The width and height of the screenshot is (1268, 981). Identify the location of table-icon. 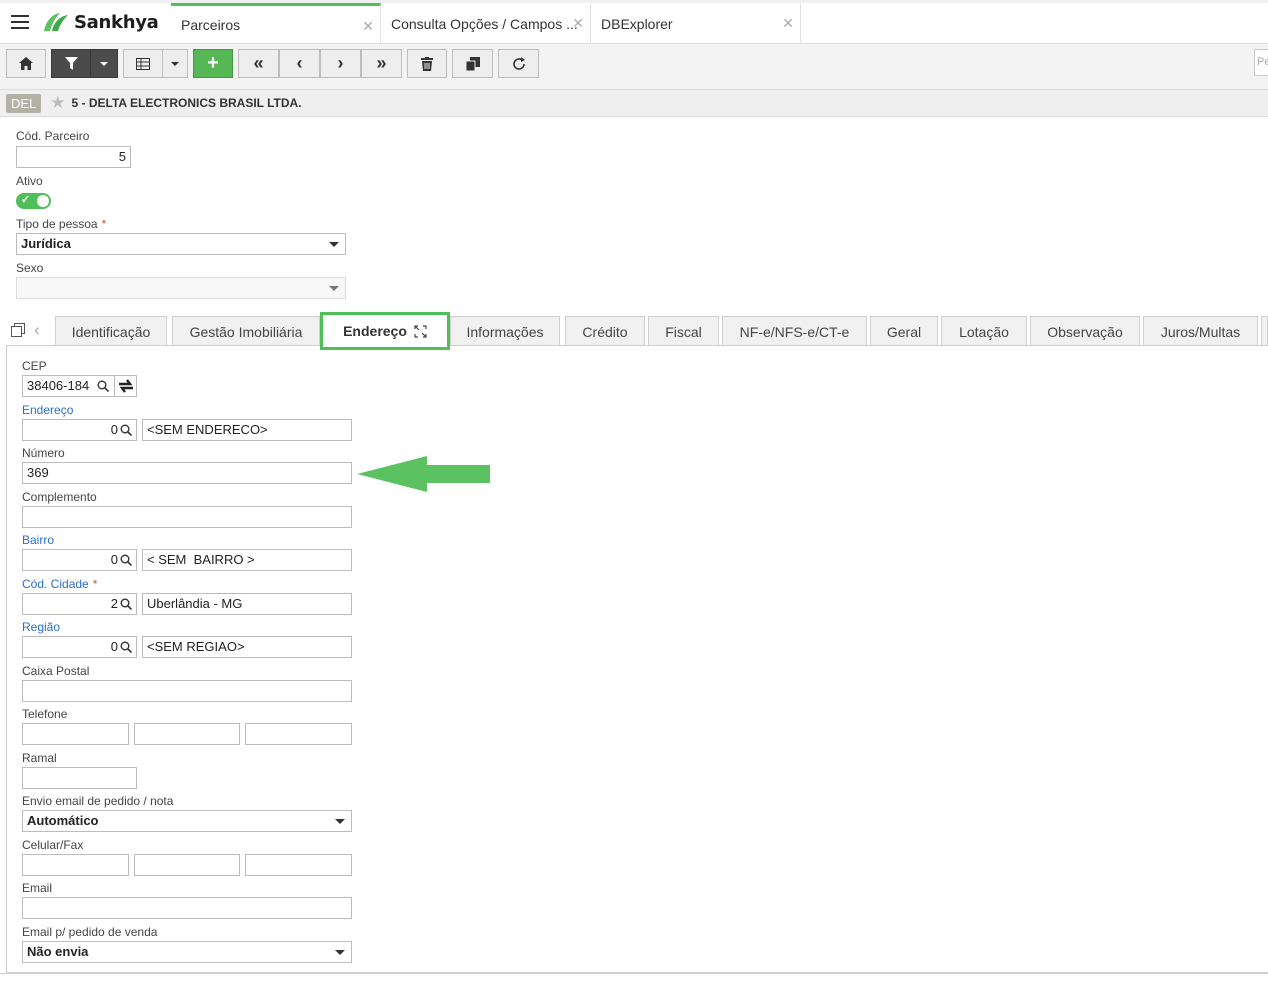
(143, 63).